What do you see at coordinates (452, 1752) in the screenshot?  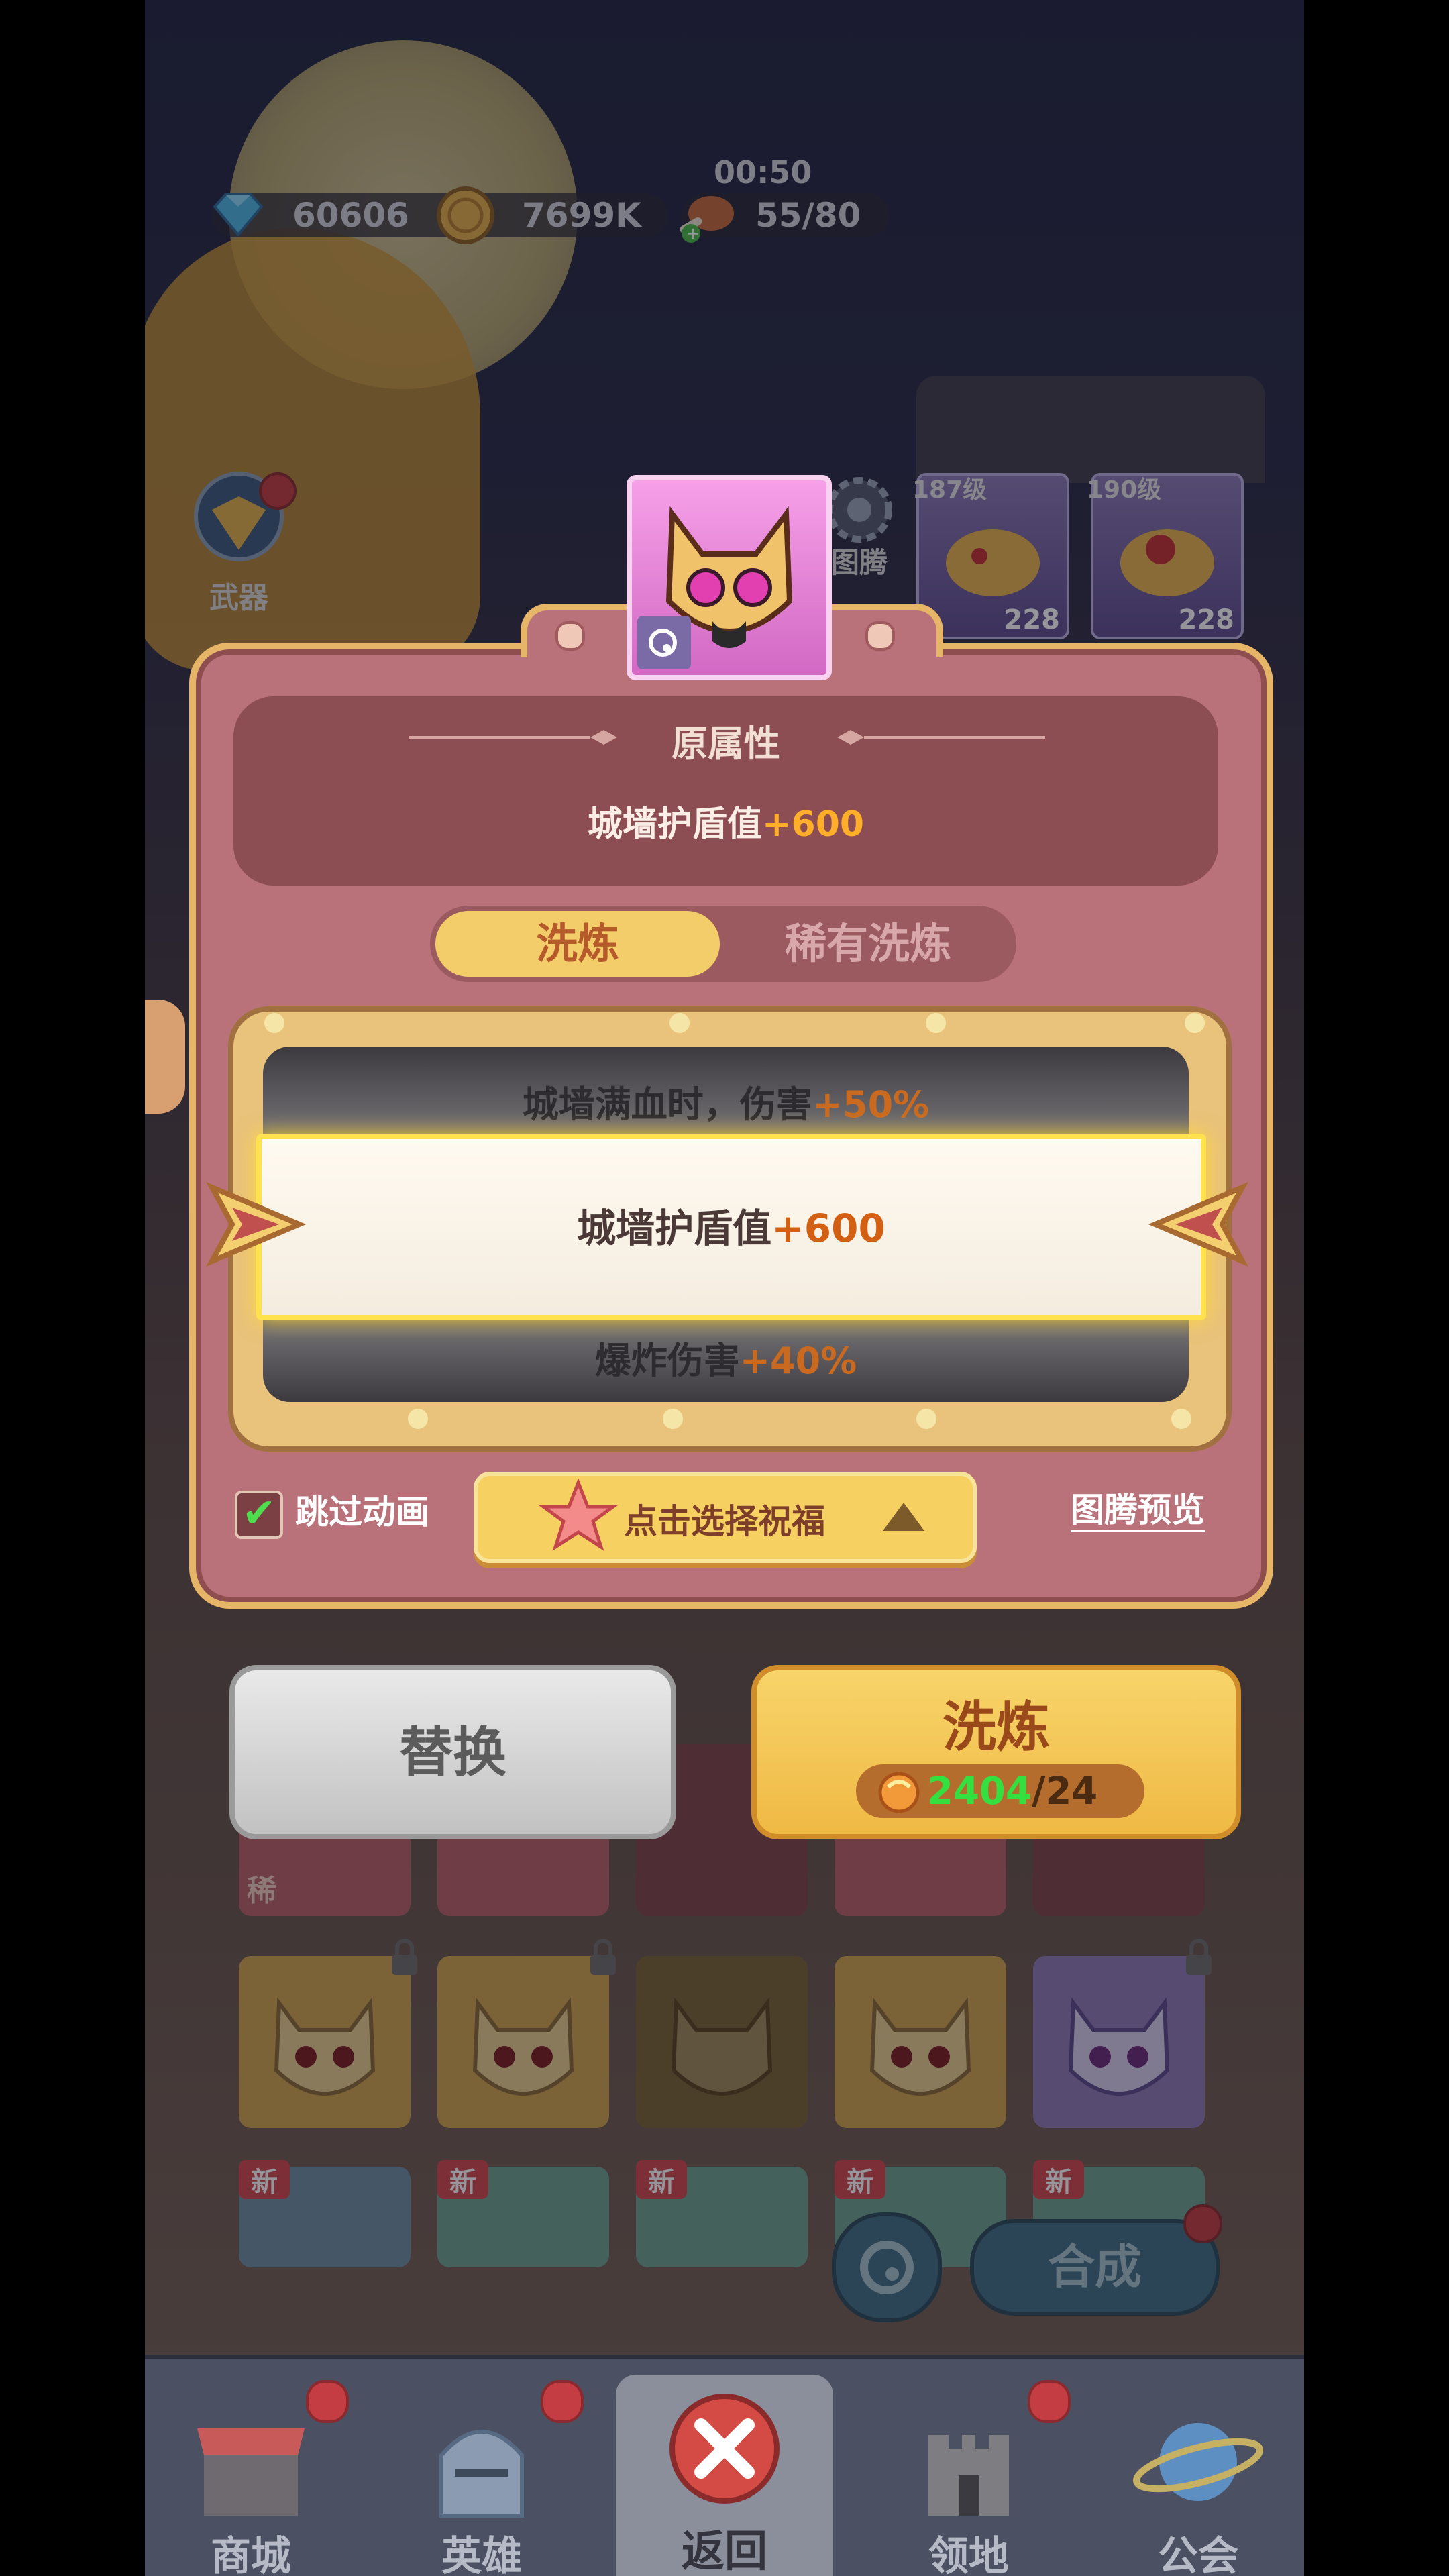 I see `replace-button: 替换` at bounding box center [452, 1752].